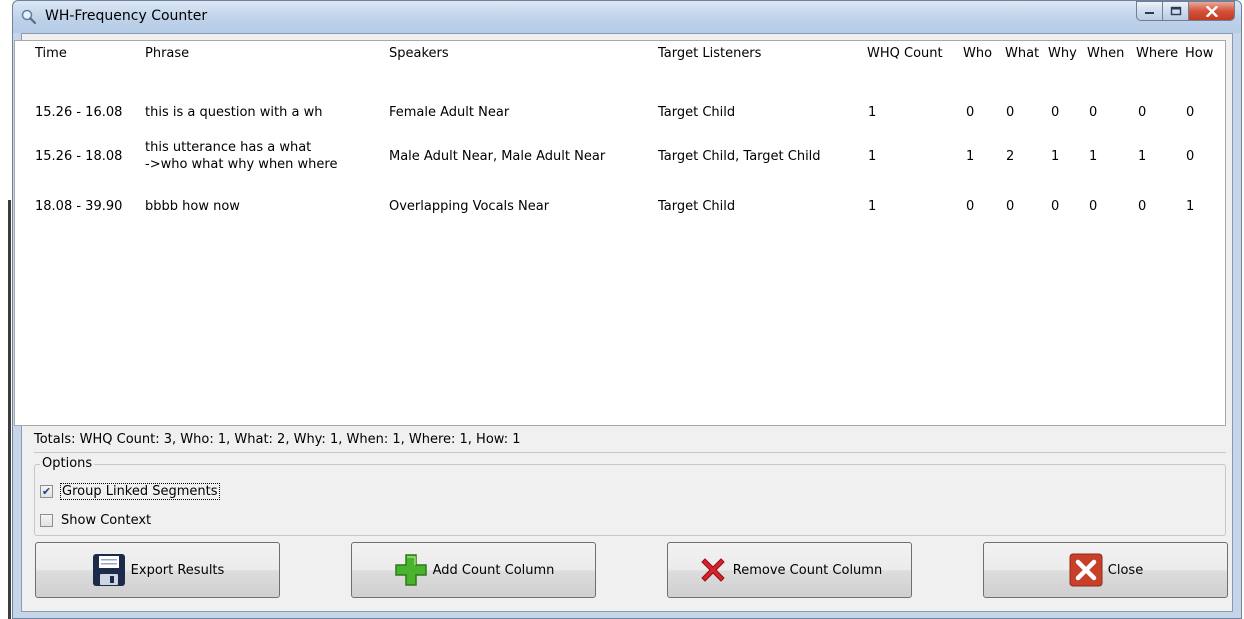  What do you see at coordinates (1105, 570) in the screenshot?
I see `close-button: Close` at bounding box center [1105, 570].